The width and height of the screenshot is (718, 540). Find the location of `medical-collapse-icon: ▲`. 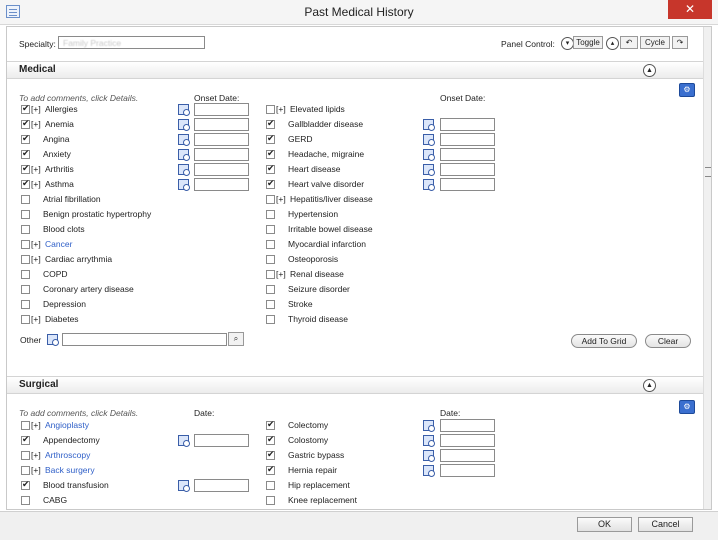

medical-collapse-icon: ▲ is located at coordinates (649, 70).